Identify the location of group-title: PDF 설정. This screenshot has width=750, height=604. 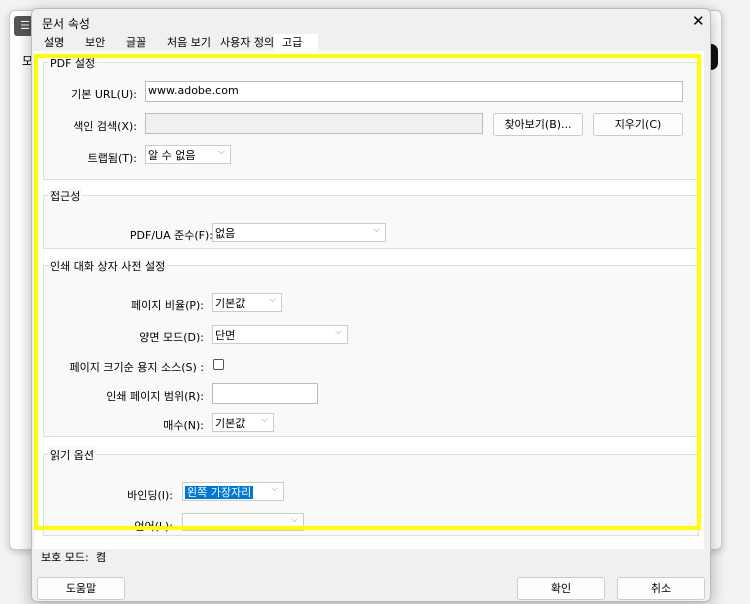
(73, 63).